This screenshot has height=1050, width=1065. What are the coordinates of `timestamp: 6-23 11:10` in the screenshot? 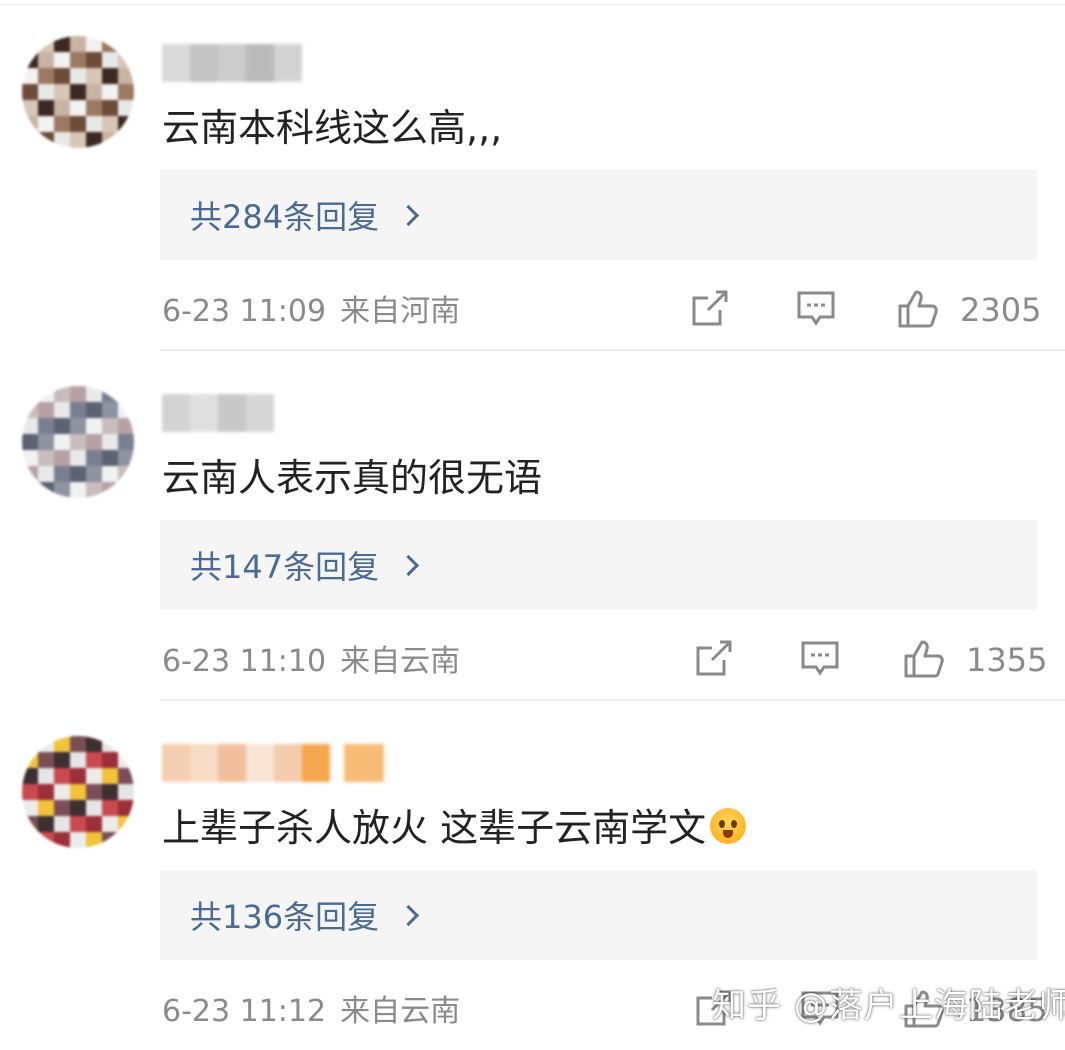 It's located at (244, 661).